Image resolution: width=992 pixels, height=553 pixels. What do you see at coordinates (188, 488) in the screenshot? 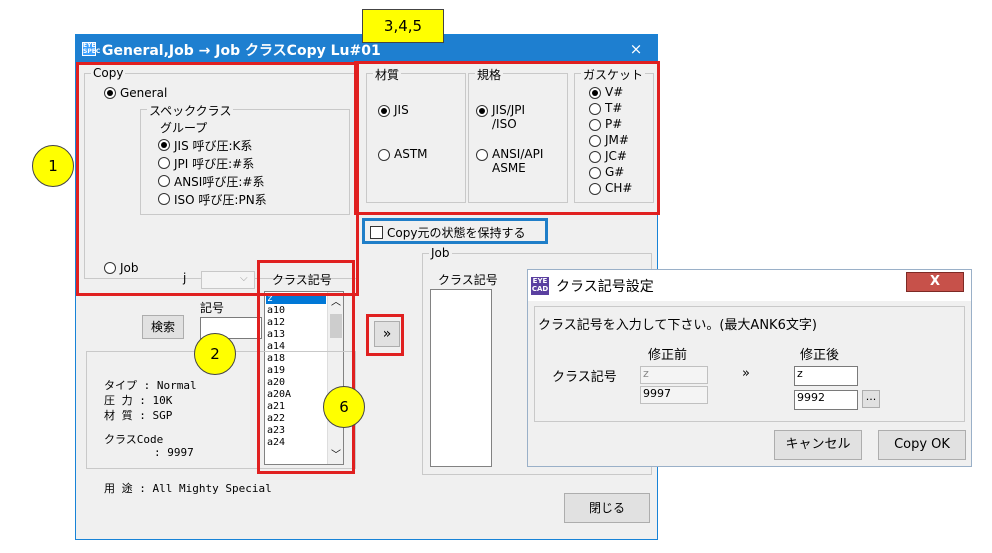
I see `usage-text: 用 途 : All Mighty Special` at bounding box center [188, 488].